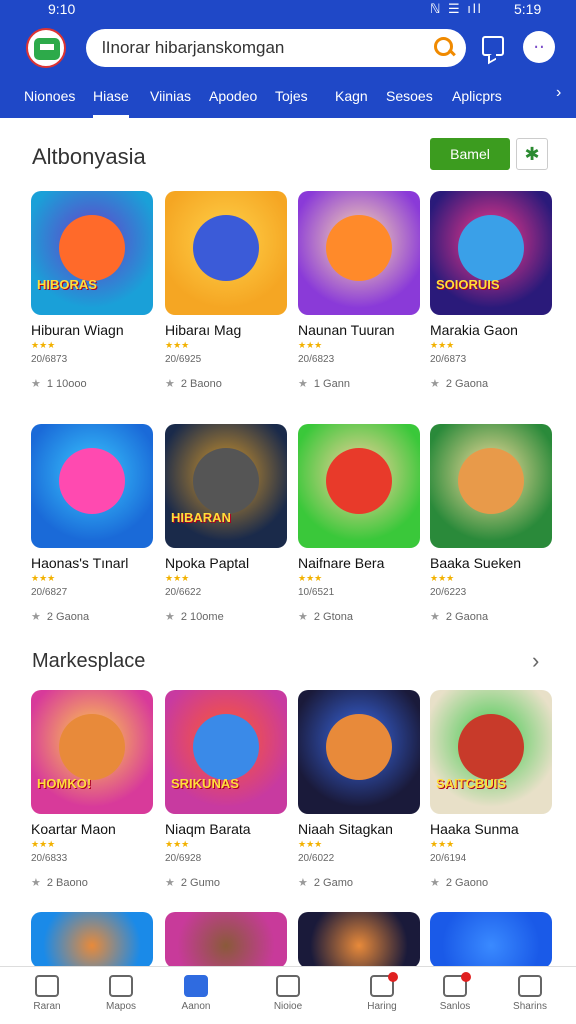 The height and width of the screenshot is (1024, 576). What do you see at coordinates (351, 103) in the screenshot?
I see `tab-5: Kagn` at bounding box center [351, 103].